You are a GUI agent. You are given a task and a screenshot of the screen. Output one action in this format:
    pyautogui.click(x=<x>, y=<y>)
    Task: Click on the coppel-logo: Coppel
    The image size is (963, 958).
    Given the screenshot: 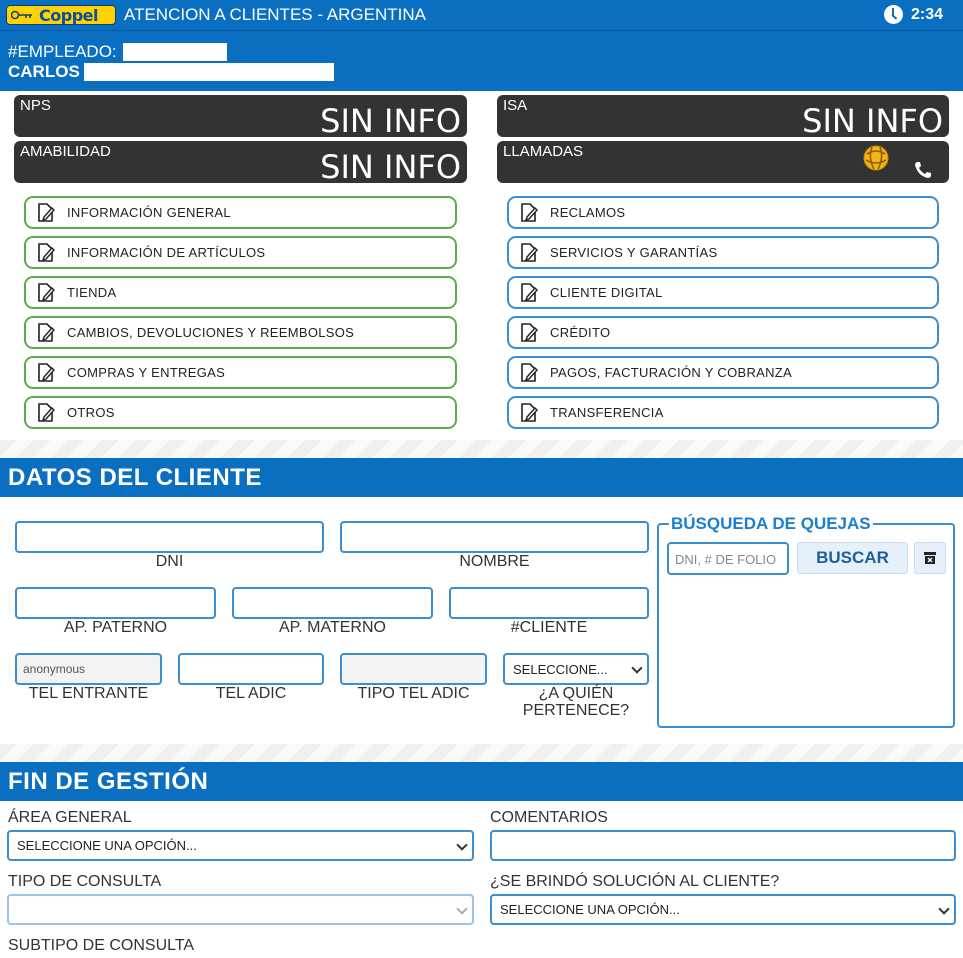 What is the action you would take?
    pyautogui.click(x=61, y=15)
    